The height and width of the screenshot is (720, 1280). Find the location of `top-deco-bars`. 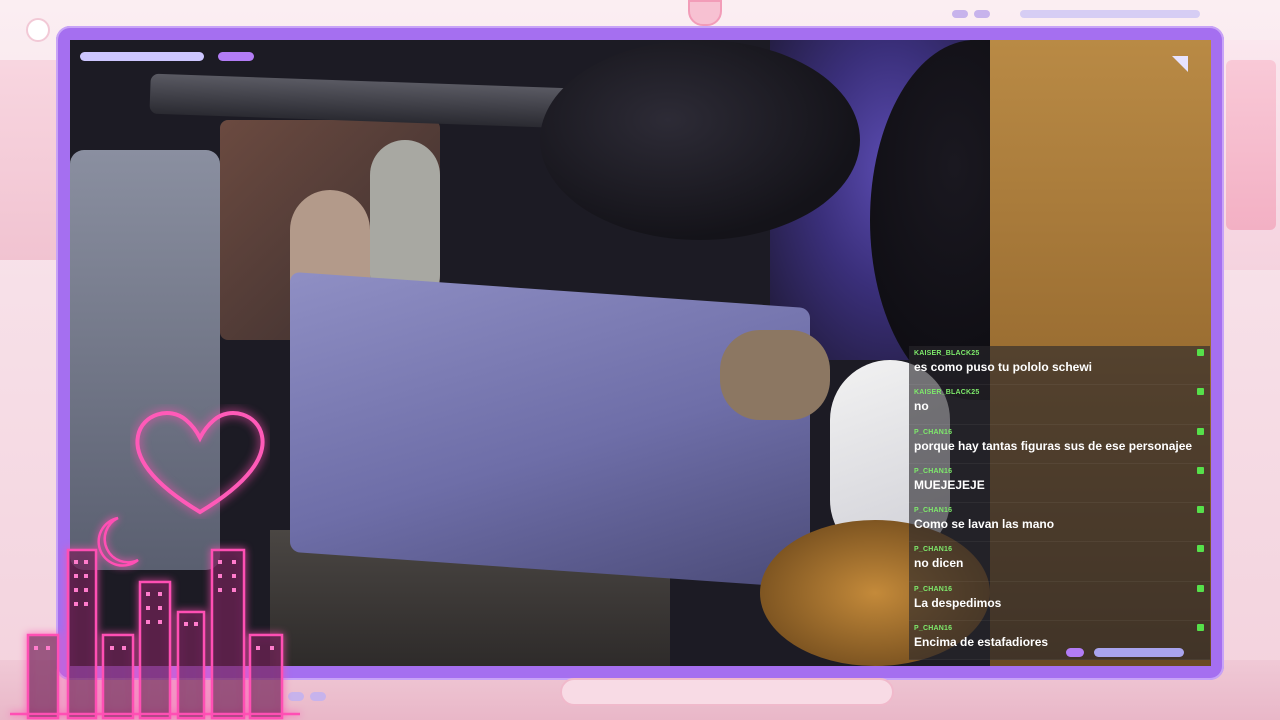

top-deco-bars is located at coordinates (1076, 14).